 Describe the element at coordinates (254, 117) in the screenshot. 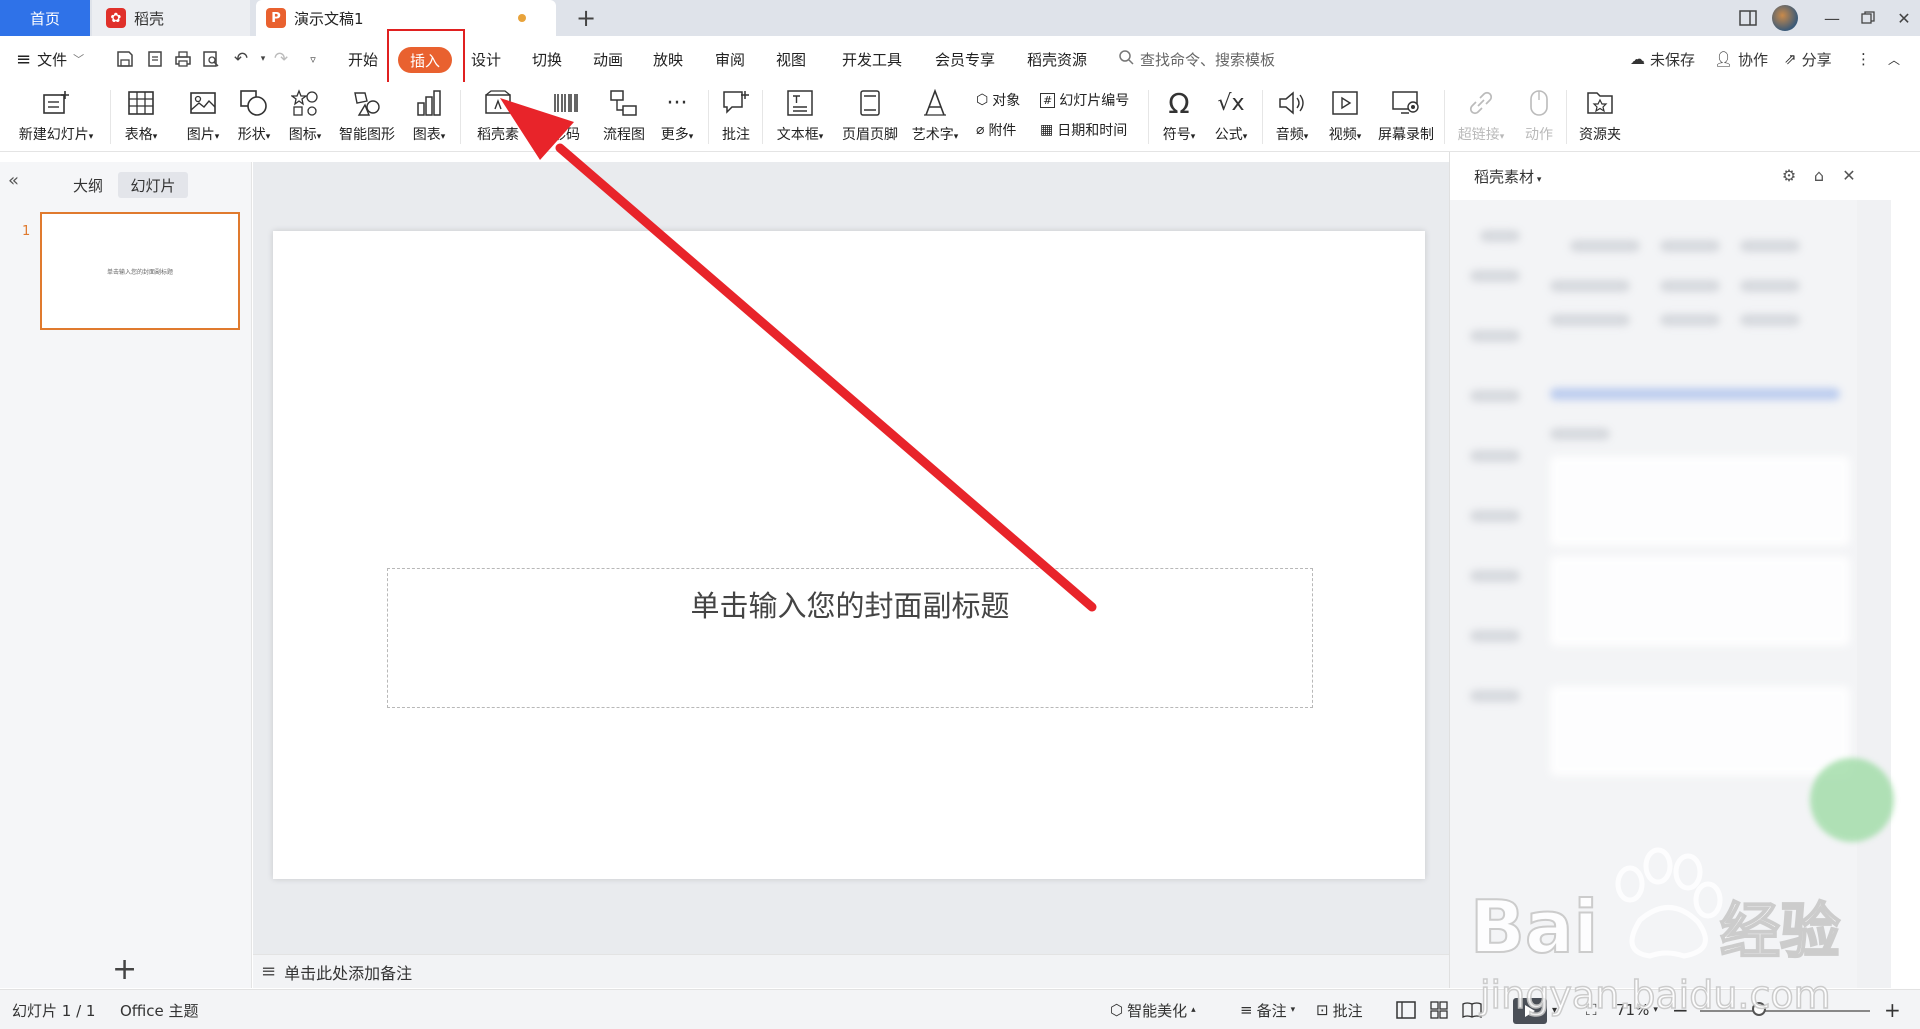

I see `shape-button: 形状▾` at that location.